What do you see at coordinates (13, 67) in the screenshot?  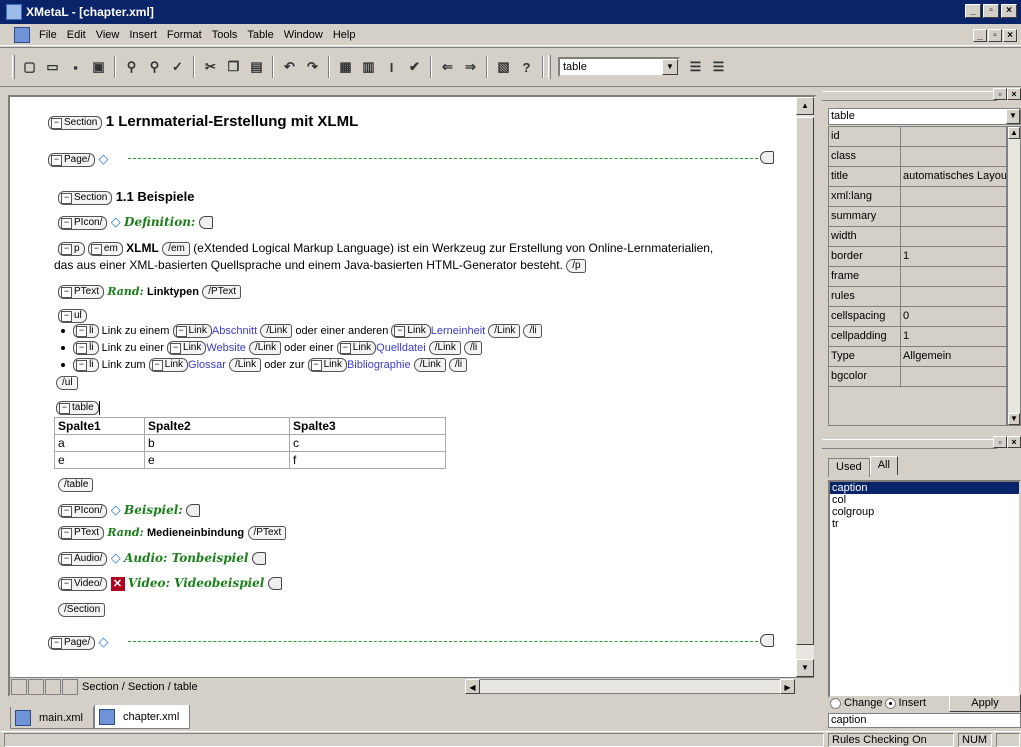 I see `toolbar-grip` at bounding box center [13, 67].